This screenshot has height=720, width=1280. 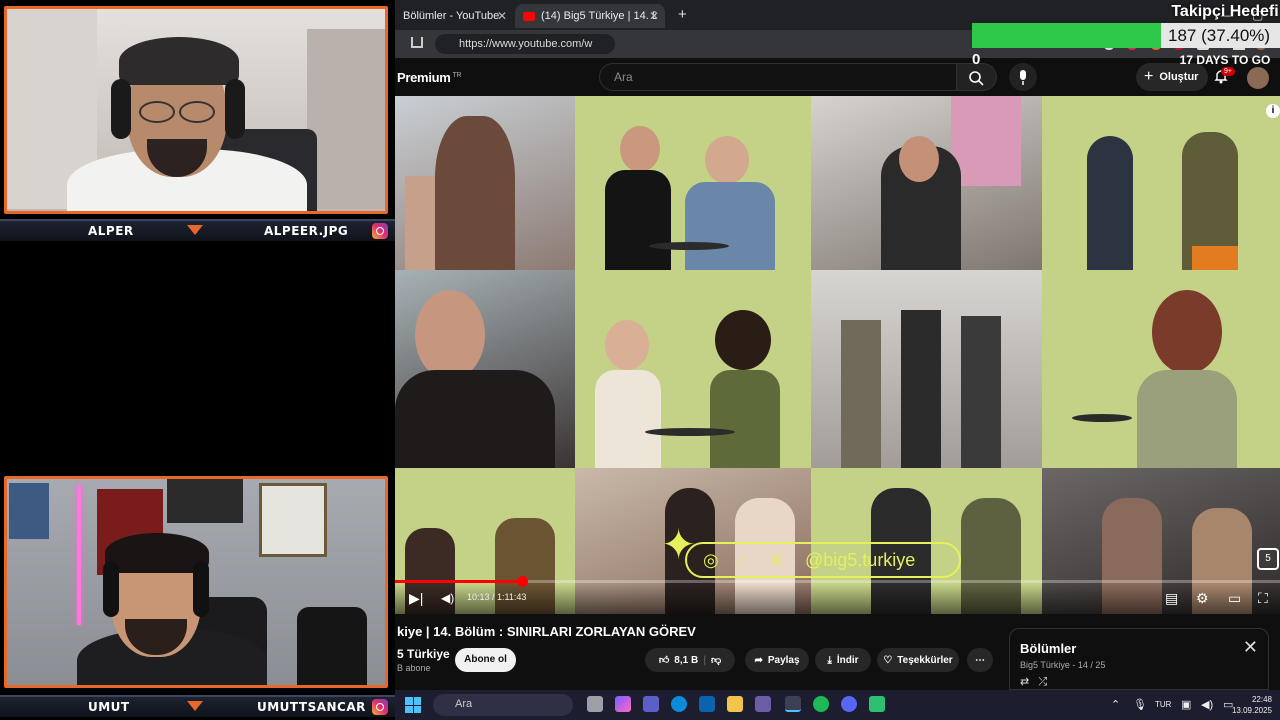 What do you see at coordinates (849, 704) in the screenshot?
I see `discord-icon` at bounding box center [849, 704].